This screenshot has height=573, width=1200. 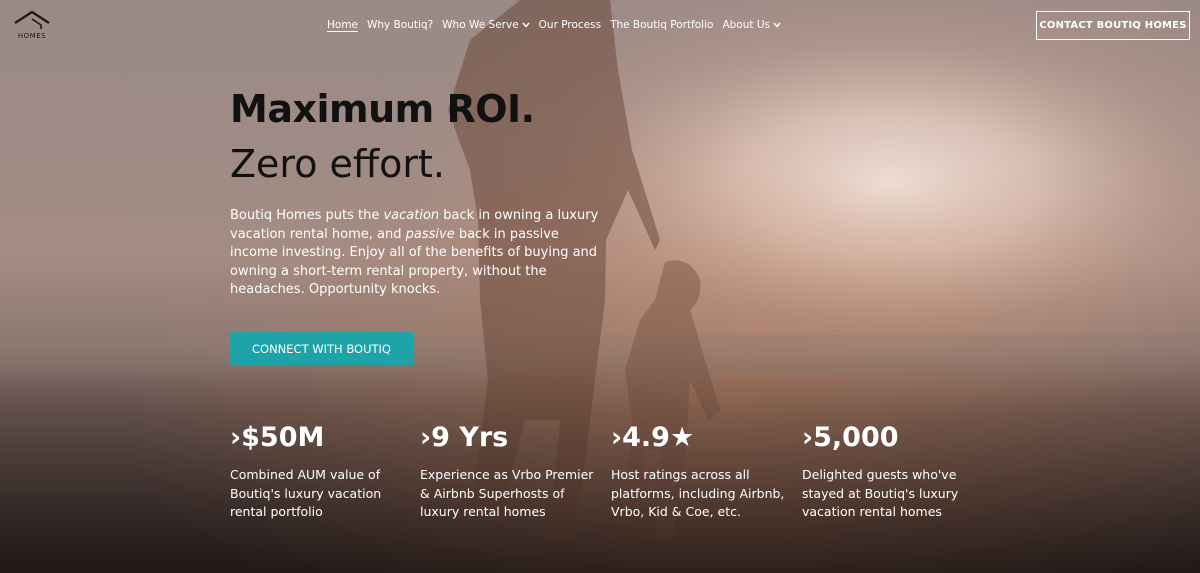 What do you see at coordinates (382, 109) in the screenshot?
I see `headline-bold: Maximum ROI.` at bounding box center [382, 109].